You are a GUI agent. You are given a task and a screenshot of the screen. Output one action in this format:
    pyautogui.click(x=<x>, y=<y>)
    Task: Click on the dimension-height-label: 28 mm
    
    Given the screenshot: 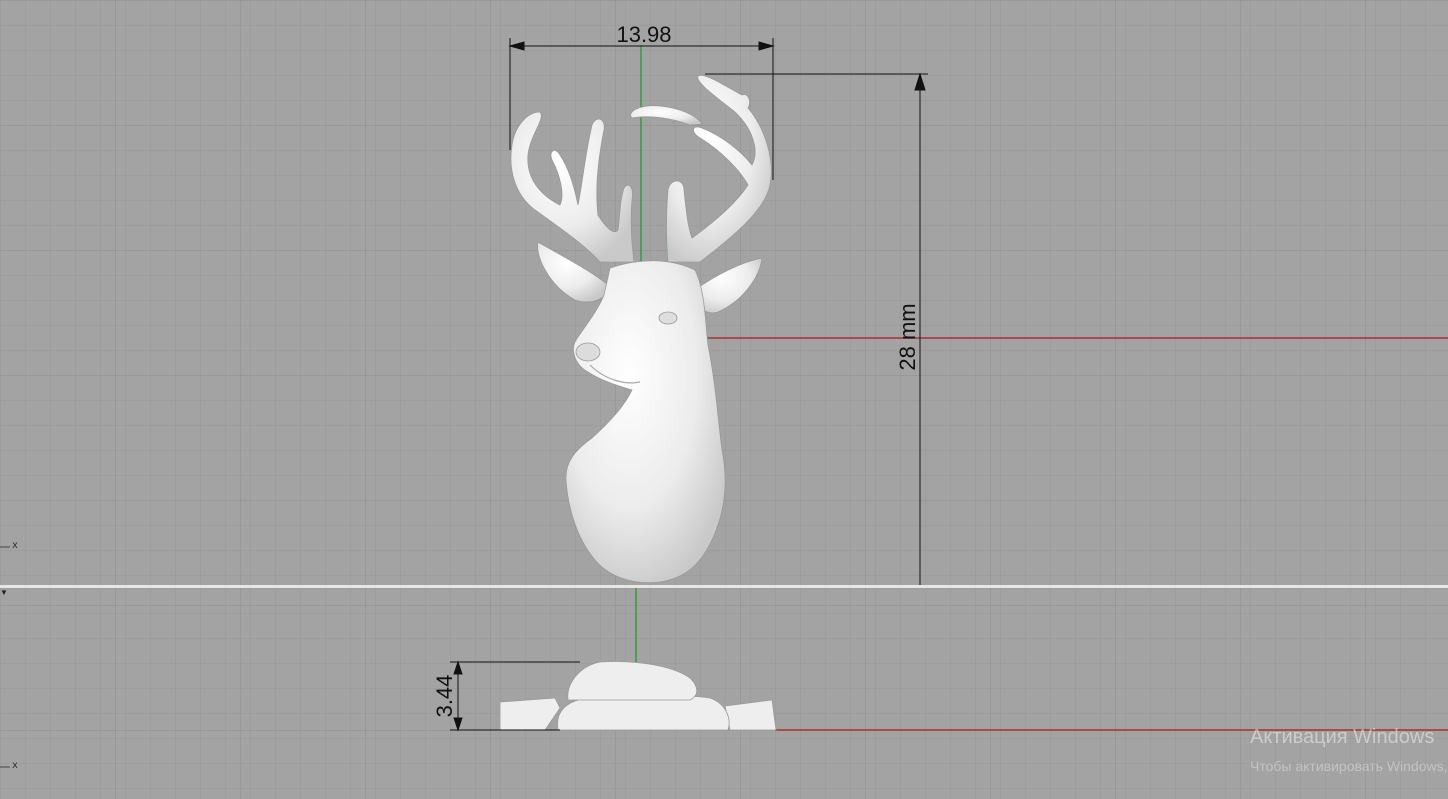 What is the action you would take?
    pyautogui.click(x=907, y=336)
    